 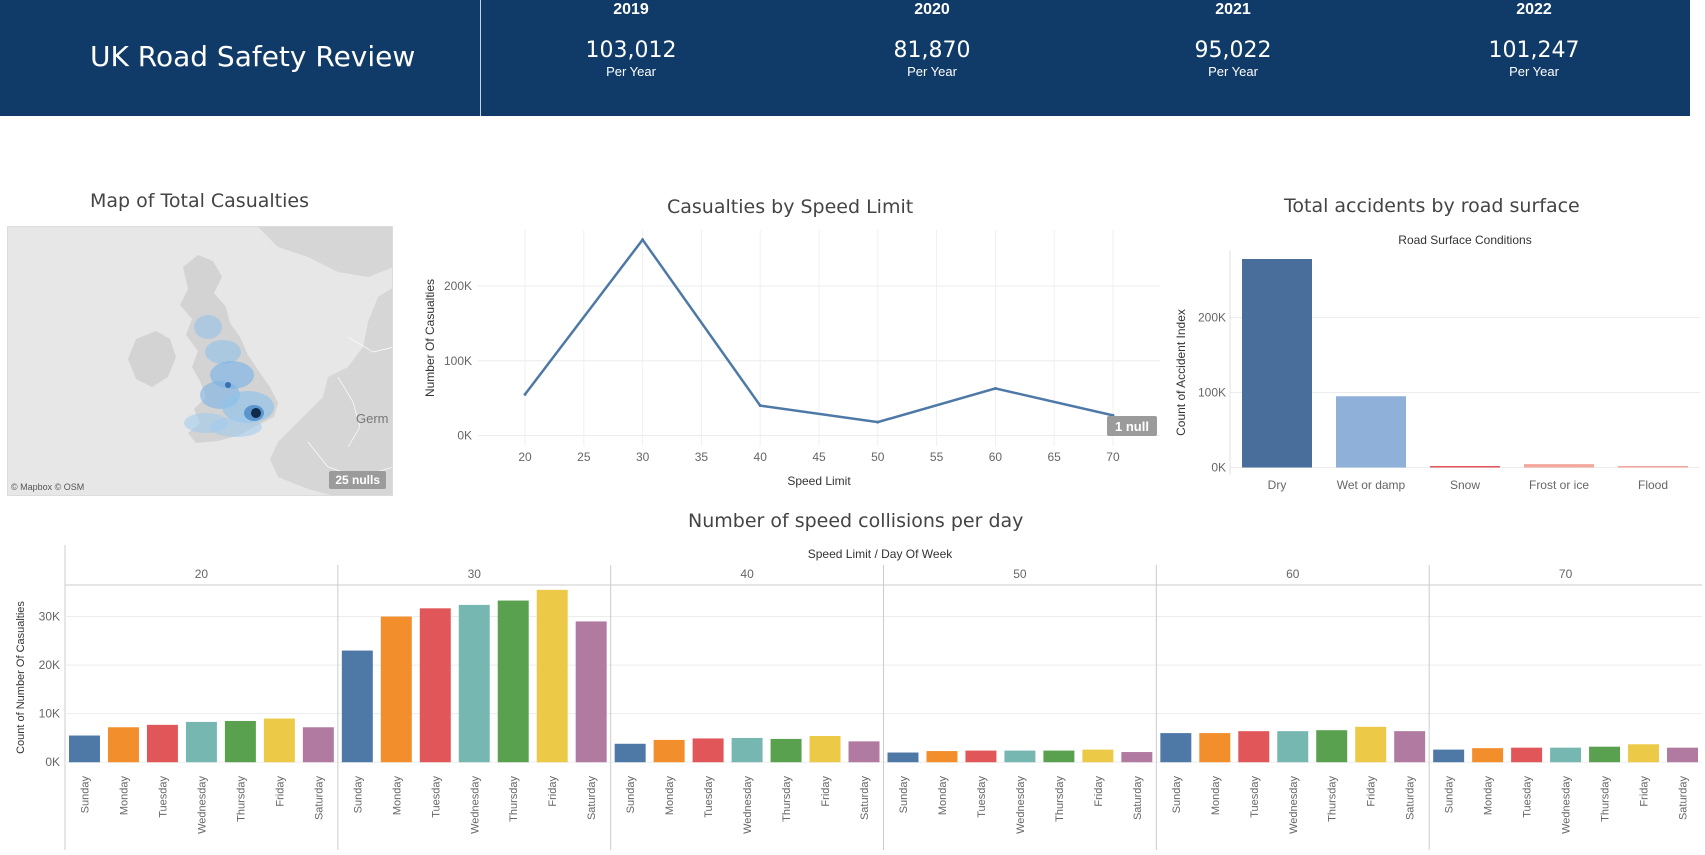 I want to click on day-bar-60-tuesday, so click(x=1254, y=747).